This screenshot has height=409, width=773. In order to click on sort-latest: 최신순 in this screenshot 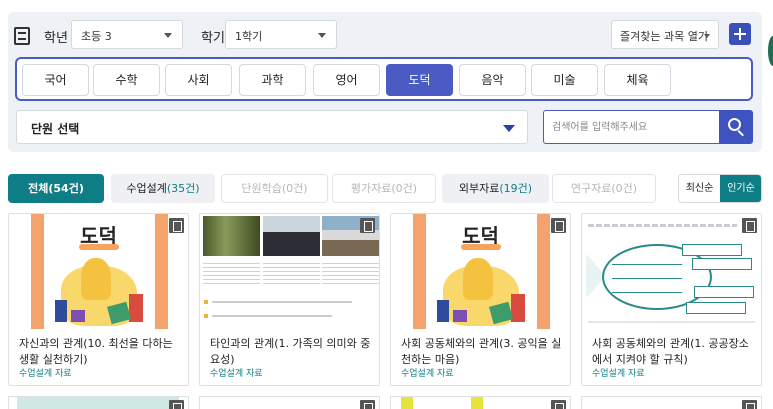, I will do `click(699, 188)`.